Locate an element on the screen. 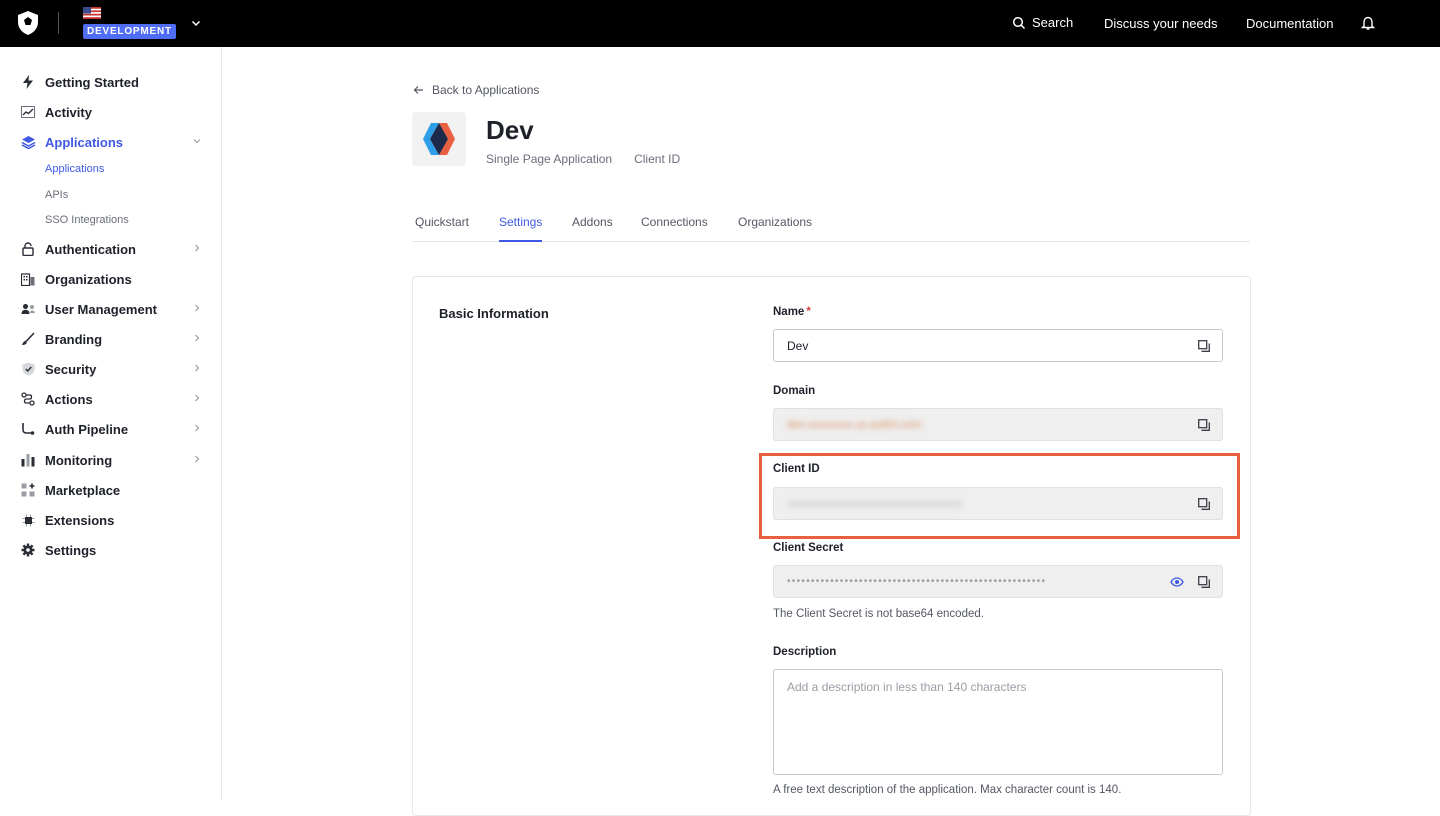 This screenshot has height=816, width=1440. sidebar-item-monitoring: Monitoring is located at coordinates (111, 460).